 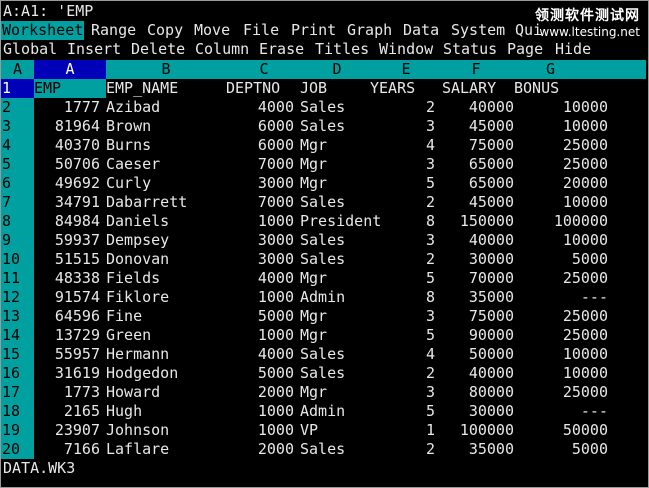 I want to click on cell-name: Johnson, so click(x=161, y=430).